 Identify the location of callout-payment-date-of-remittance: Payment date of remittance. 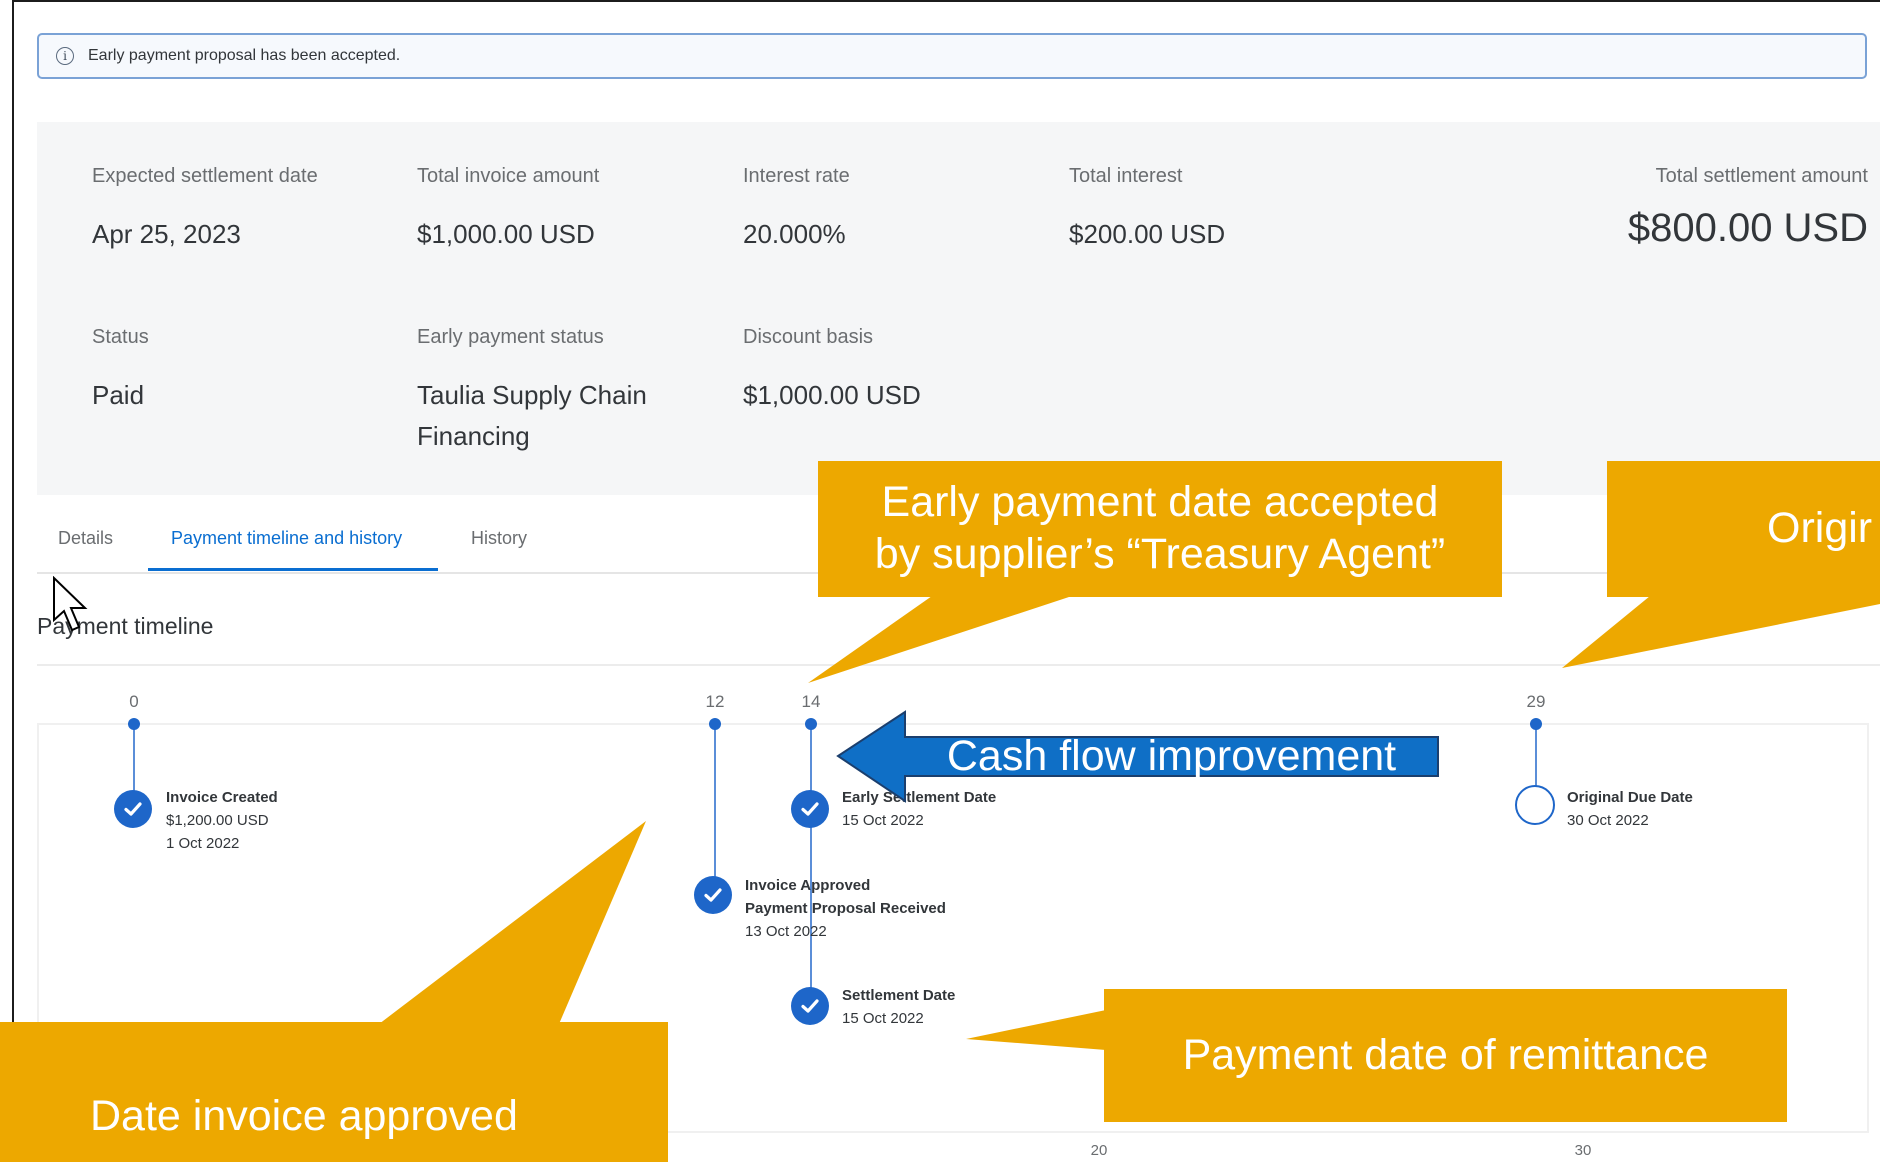
(1445, 1055).